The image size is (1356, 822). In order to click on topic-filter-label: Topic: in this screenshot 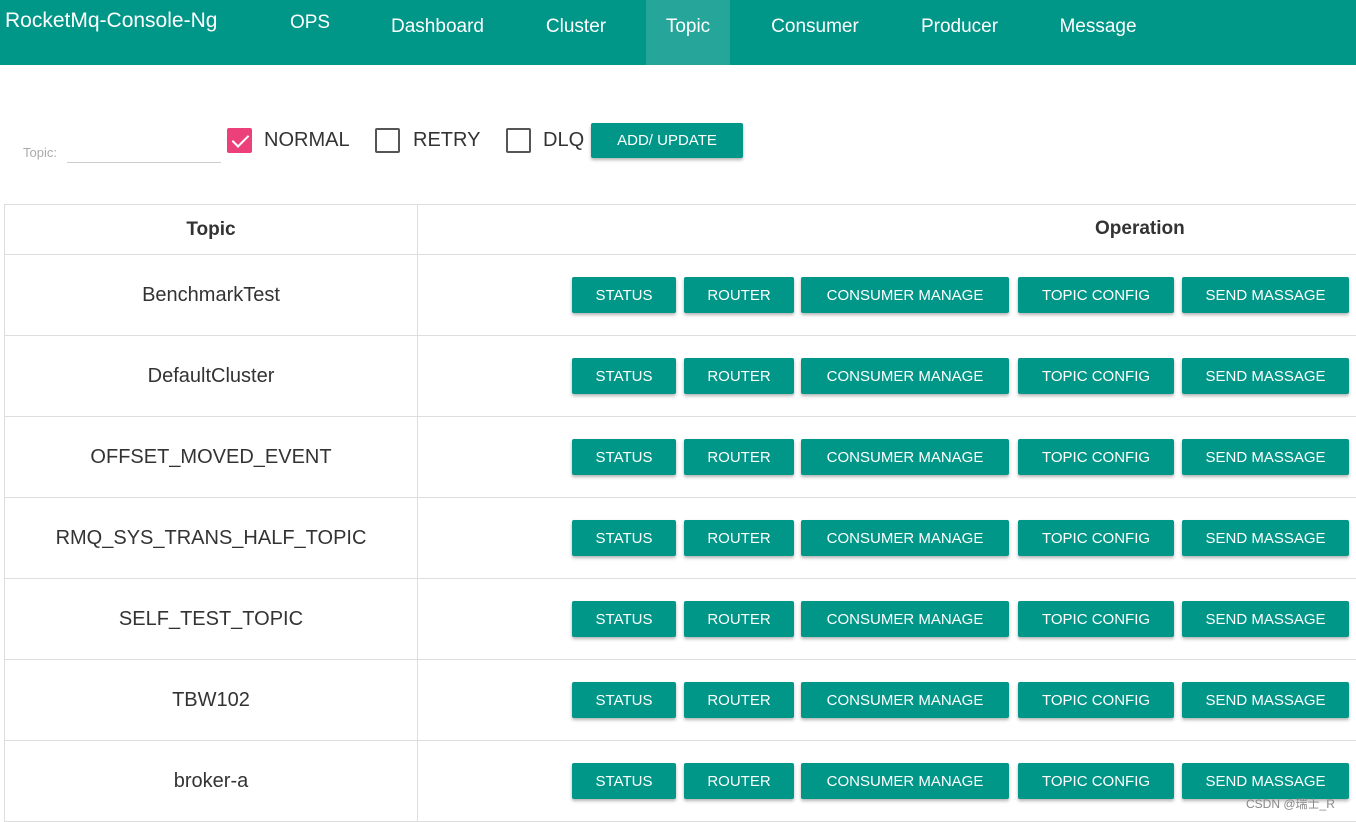, I will do `click(40, 152)`.